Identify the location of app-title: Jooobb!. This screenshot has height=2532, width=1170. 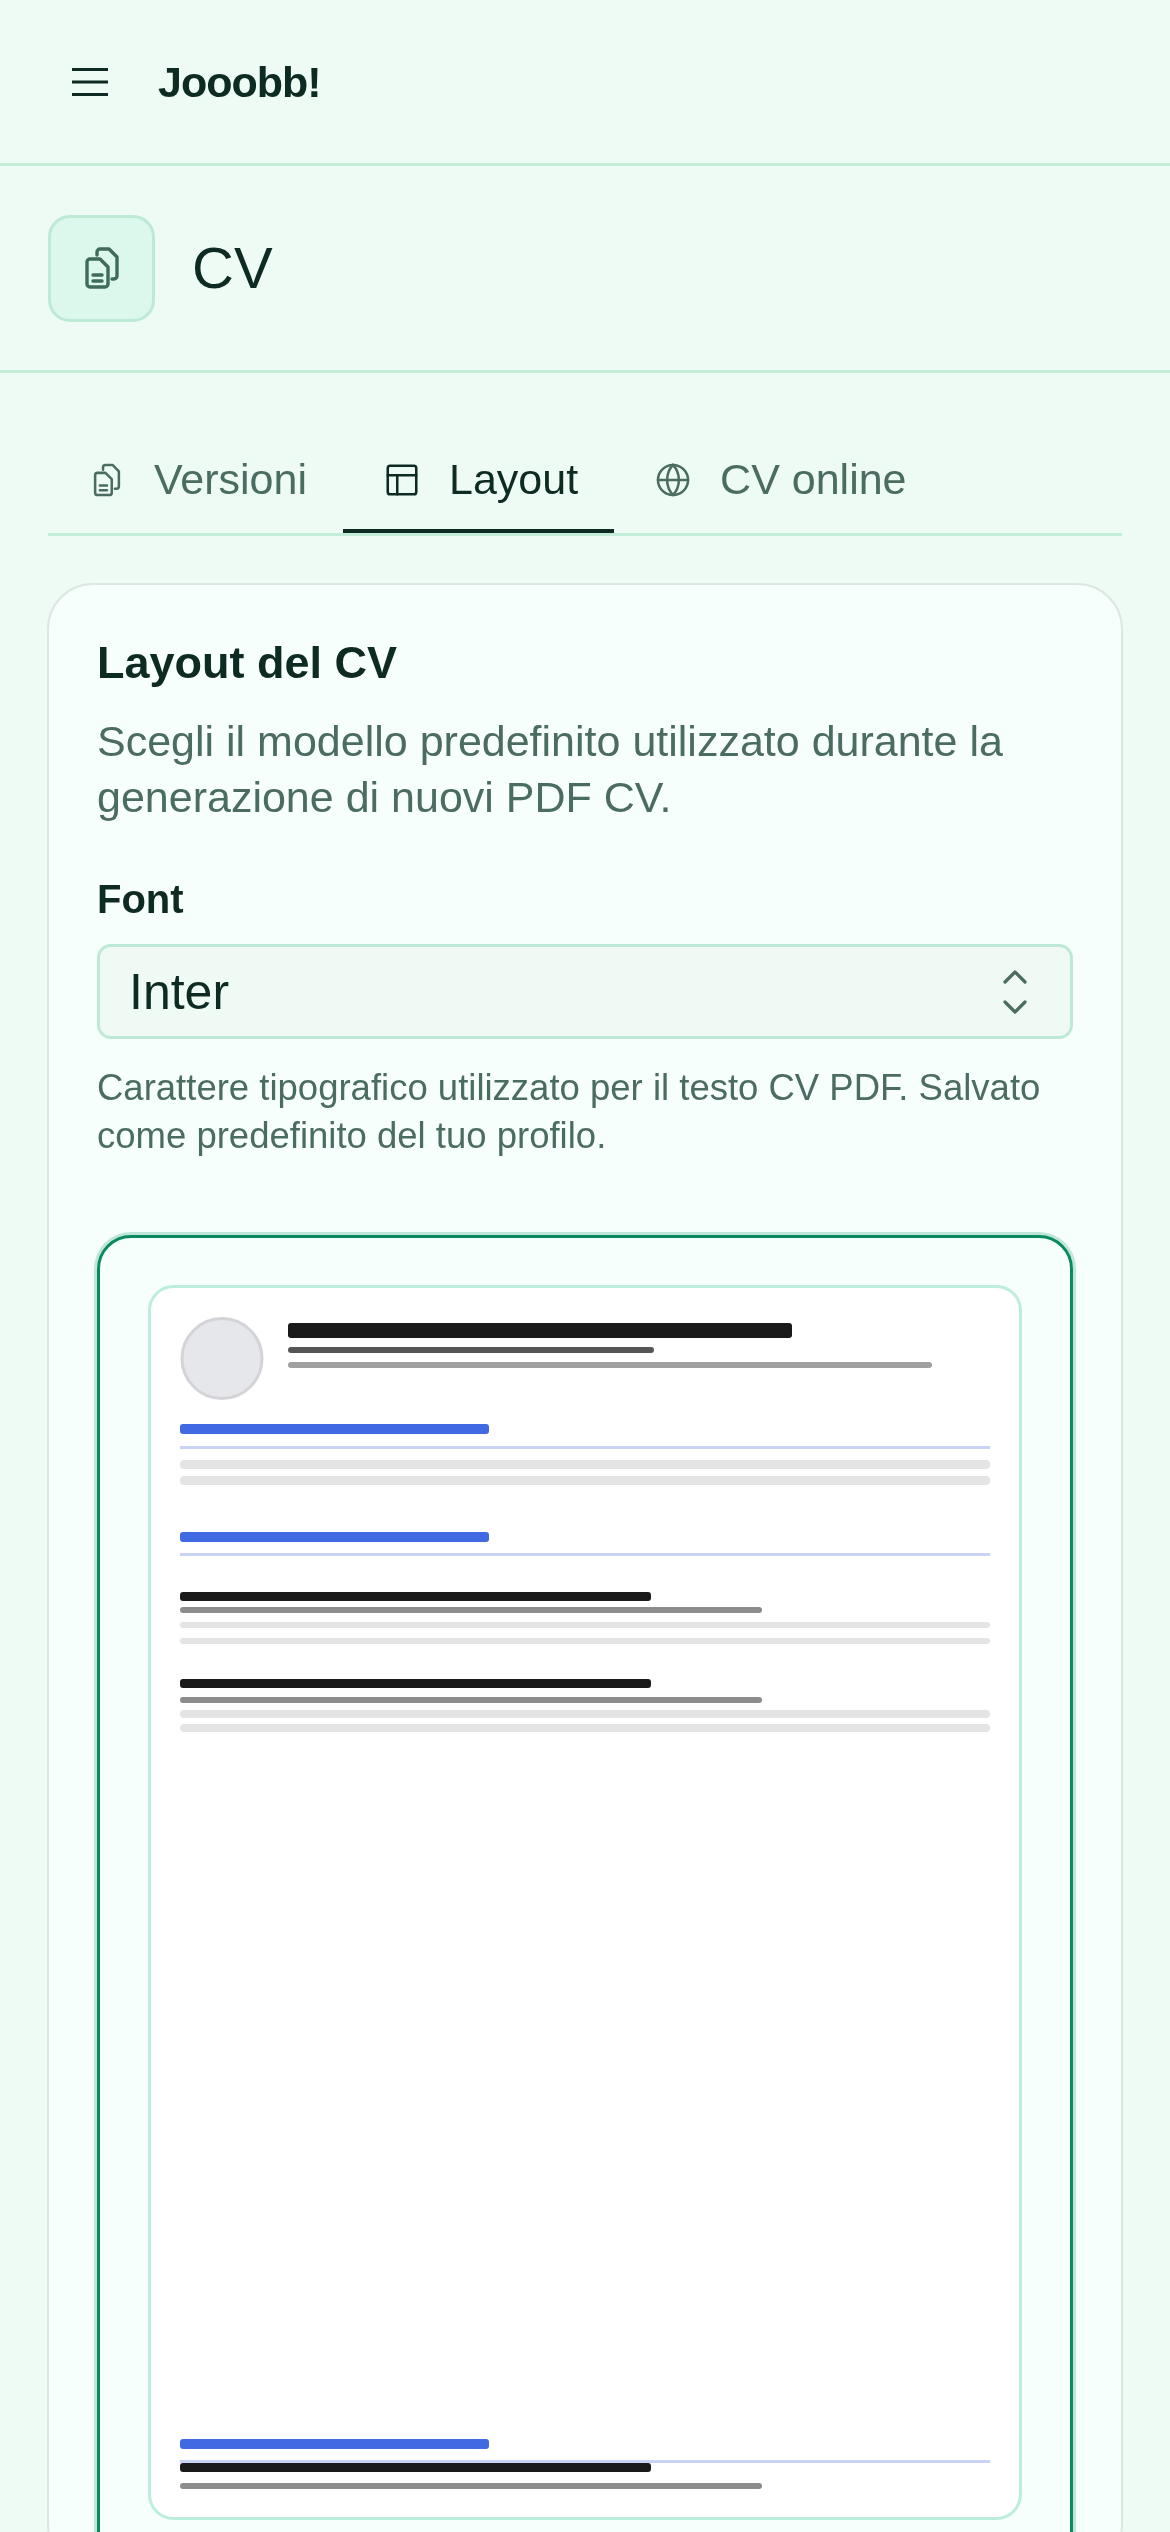
(239, 81).